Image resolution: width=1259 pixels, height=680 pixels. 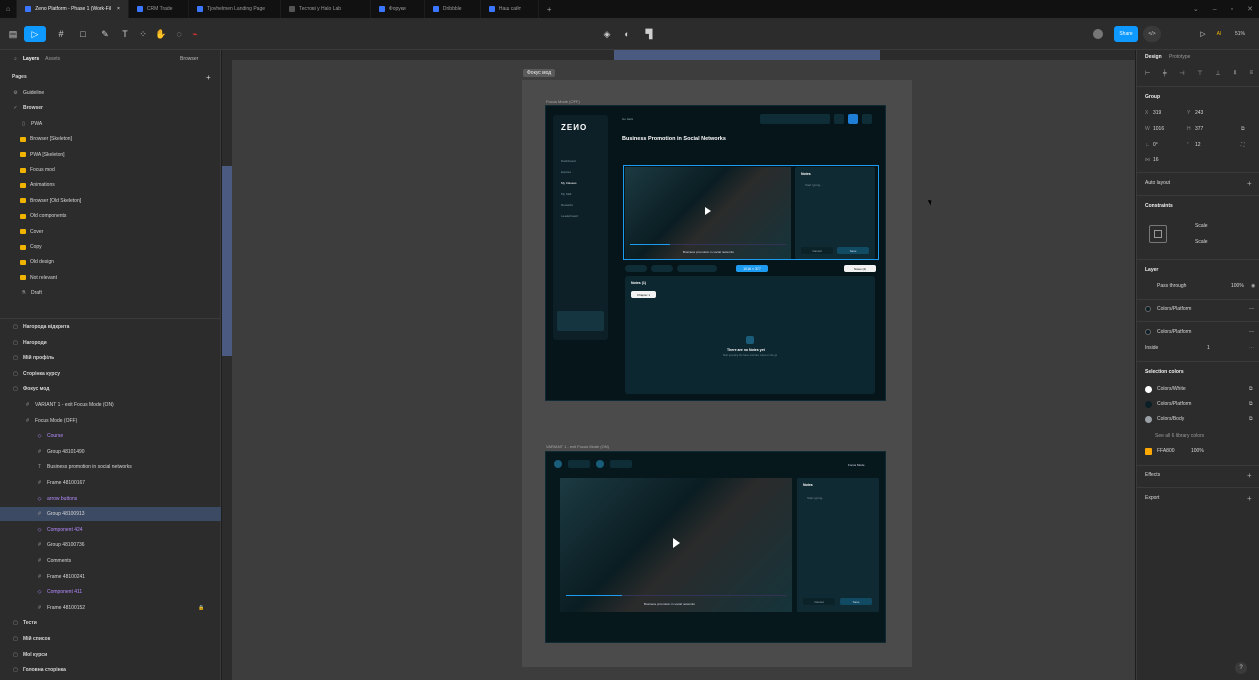 What do you see at coordinates (201, 608) in the screenshot?
I see `lock-icon: 🔒` at bounding box center [201, 608].